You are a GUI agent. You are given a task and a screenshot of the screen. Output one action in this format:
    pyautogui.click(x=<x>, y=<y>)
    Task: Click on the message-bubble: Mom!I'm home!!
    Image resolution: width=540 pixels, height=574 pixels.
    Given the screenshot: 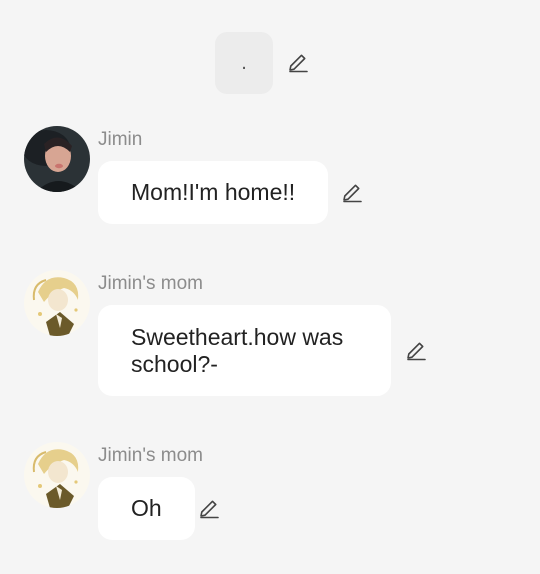 What is the action you would take?
    pyautogui.click(x=213, y=192)
    